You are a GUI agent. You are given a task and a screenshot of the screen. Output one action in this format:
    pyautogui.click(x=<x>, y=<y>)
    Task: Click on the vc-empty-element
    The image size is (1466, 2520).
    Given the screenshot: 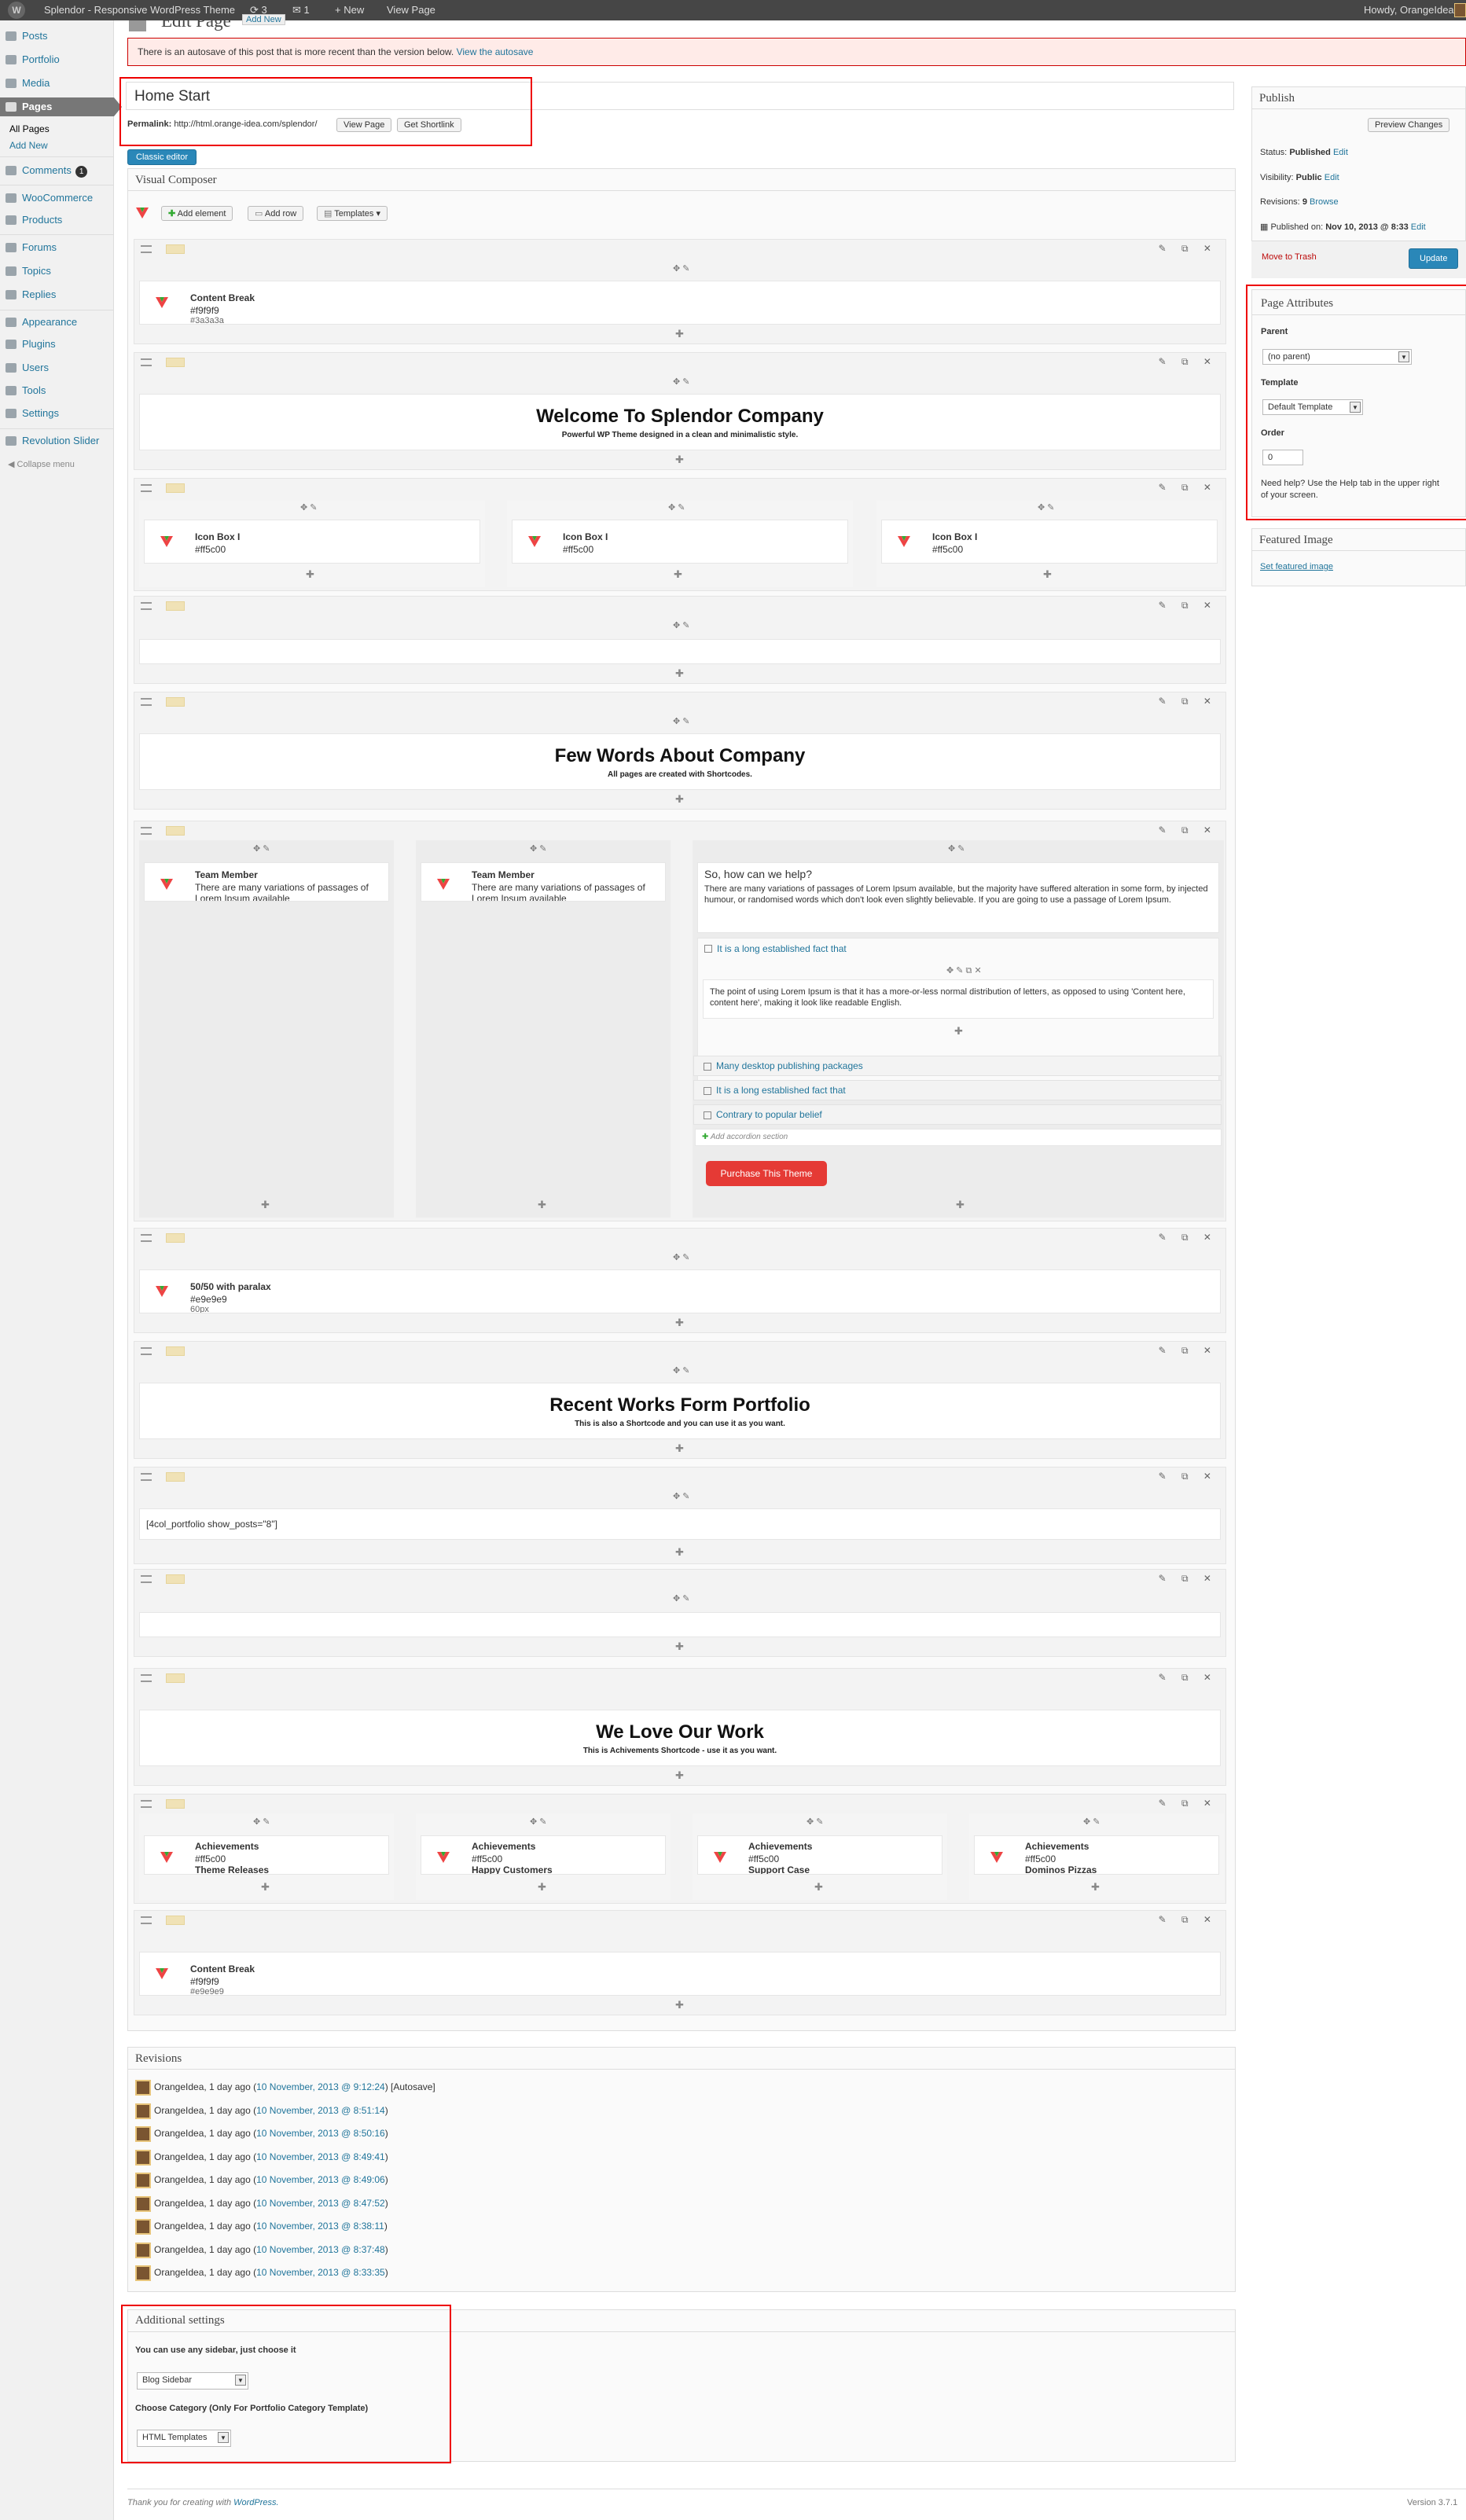 What is the action you would take?
    pyautogui.click(x=680, y=651)
    